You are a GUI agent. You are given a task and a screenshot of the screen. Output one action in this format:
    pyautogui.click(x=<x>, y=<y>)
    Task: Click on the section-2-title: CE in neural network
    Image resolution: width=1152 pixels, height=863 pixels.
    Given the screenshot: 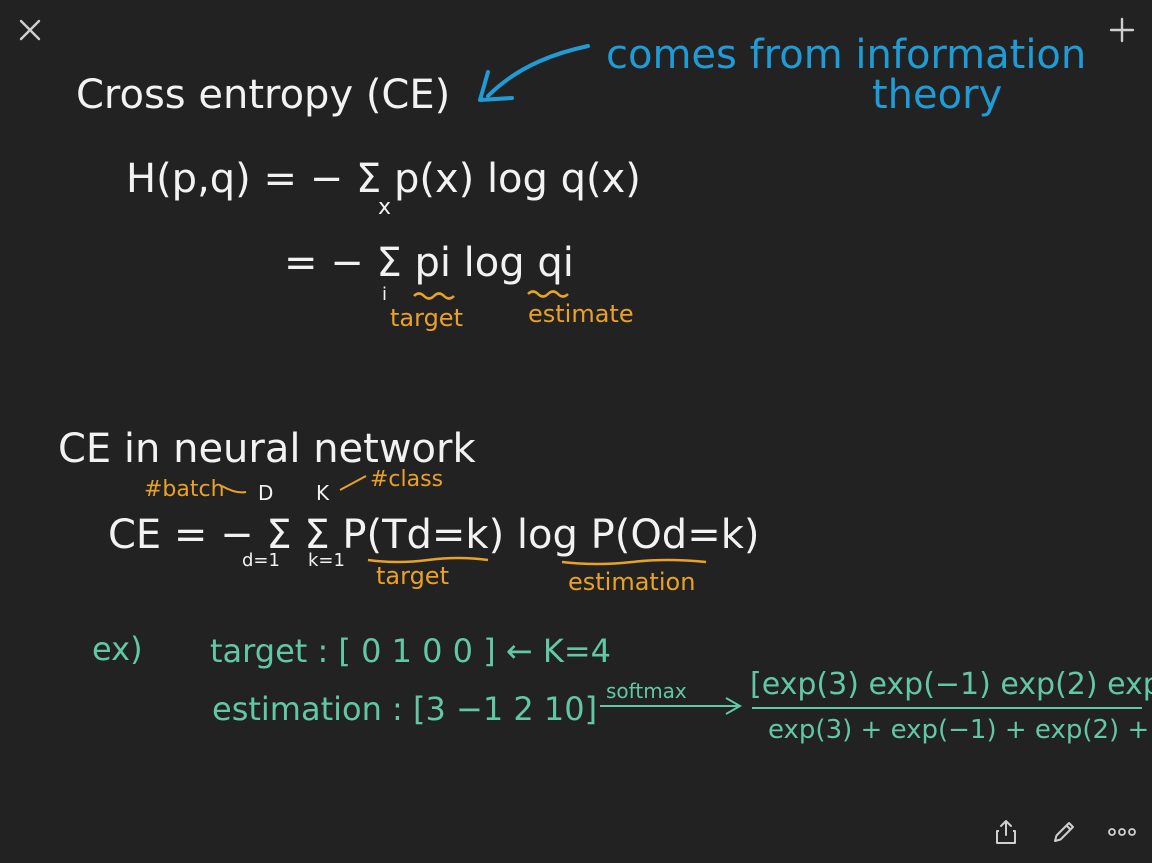 What is the action you would take?
    pyautogui.click(x=267, y=449)
    